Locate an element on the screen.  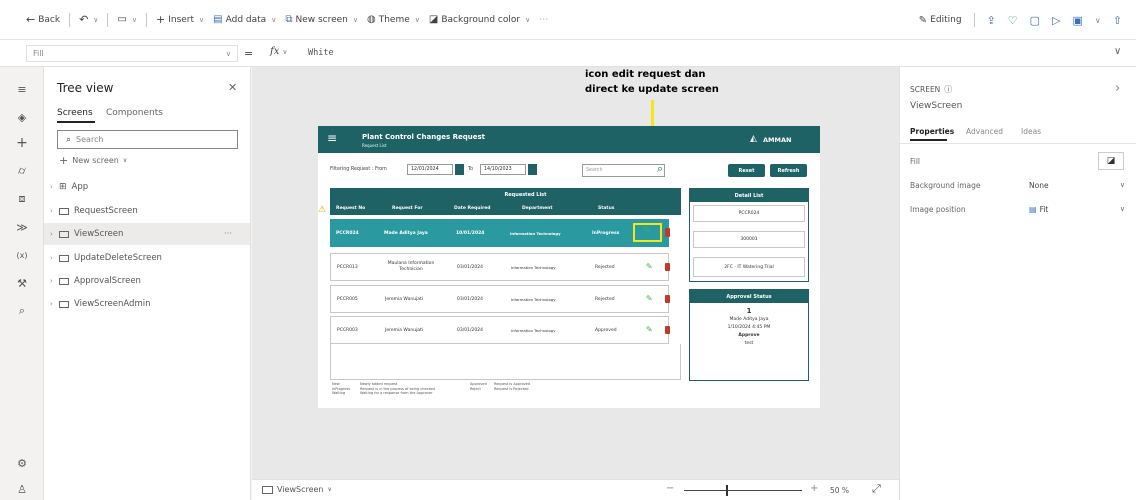
zoom-in-icon: + is located at coordinates (814, 488).